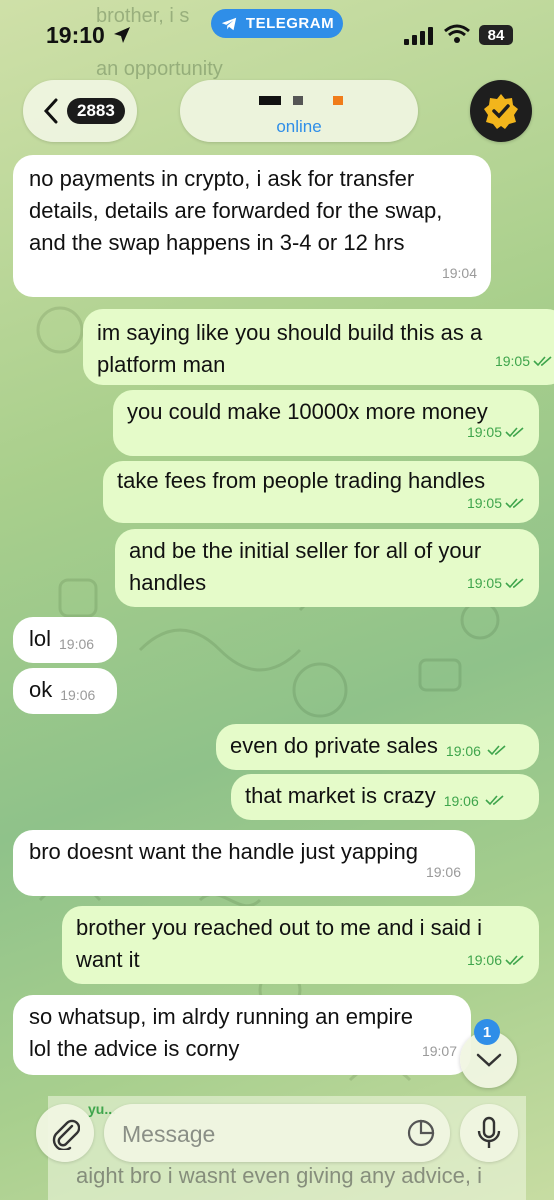  I want to click on avatar, so click(501, 111).